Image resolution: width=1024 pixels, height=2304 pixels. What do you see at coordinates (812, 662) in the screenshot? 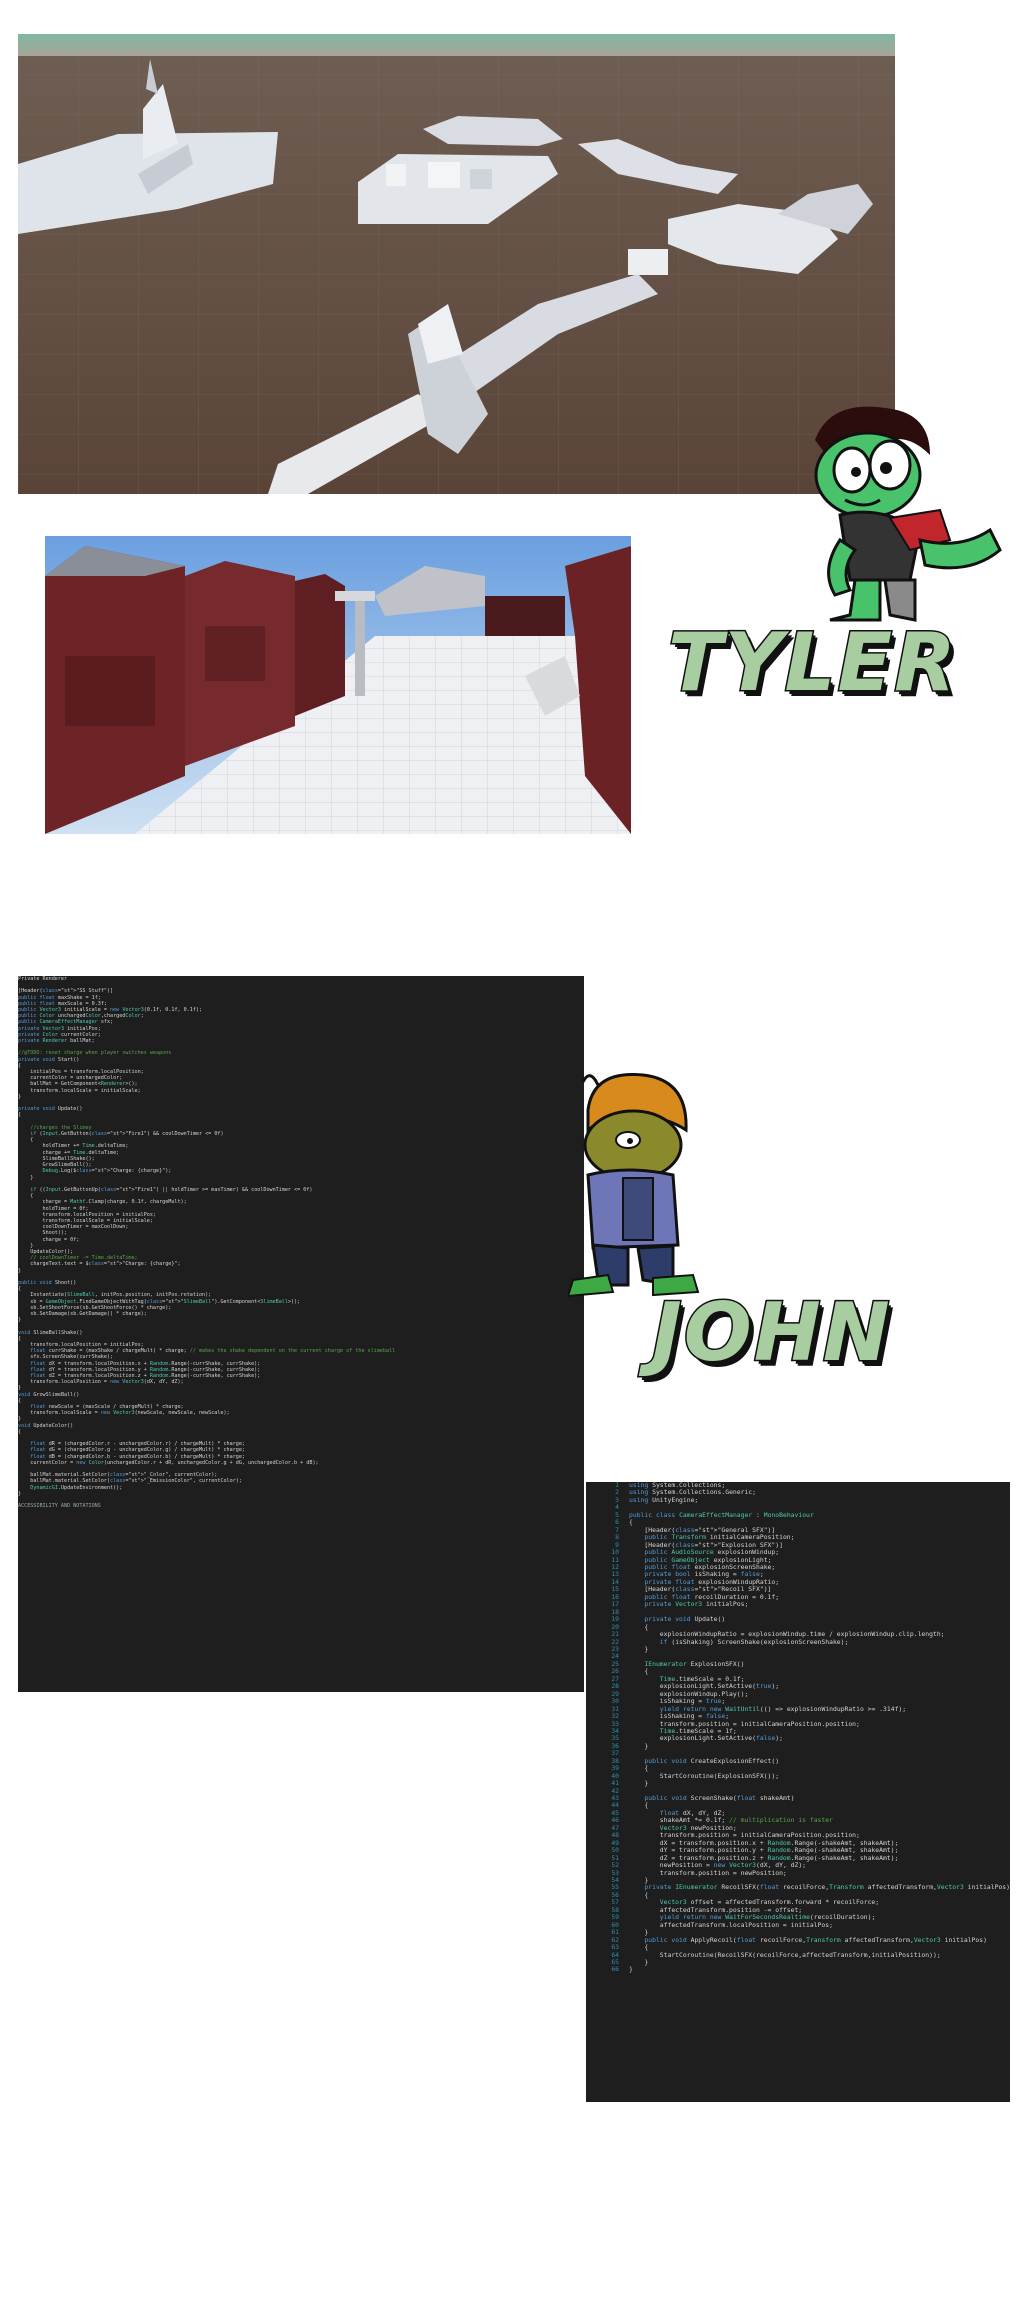
I see `character-name-tyler: TYLER` at bounding box center [812, 662].